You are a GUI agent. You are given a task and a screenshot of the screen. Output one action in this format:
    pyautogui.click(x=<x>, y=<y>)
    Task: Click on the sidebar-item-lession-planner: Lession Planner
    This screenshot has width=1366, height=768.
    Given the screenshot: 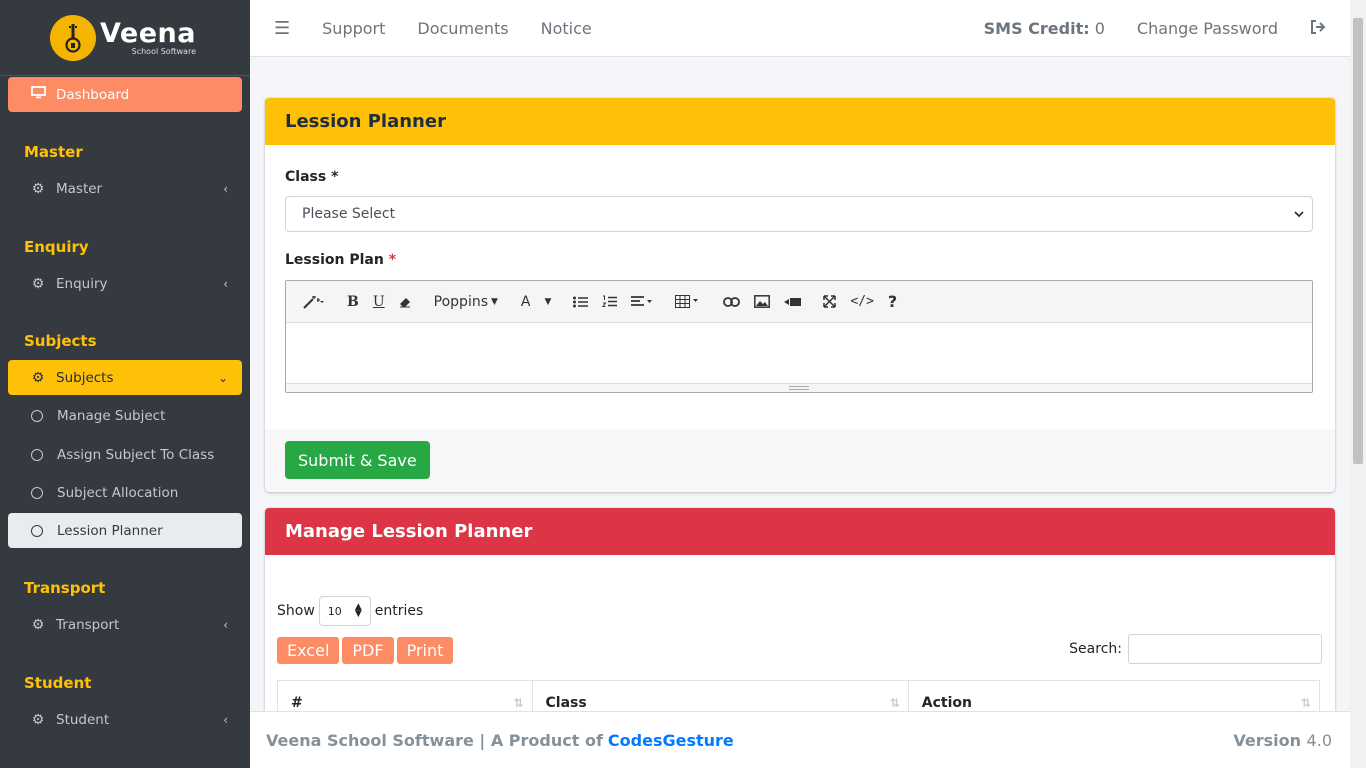 What is the action you would take?
    pyautogui.click(x=125, y=530)
    